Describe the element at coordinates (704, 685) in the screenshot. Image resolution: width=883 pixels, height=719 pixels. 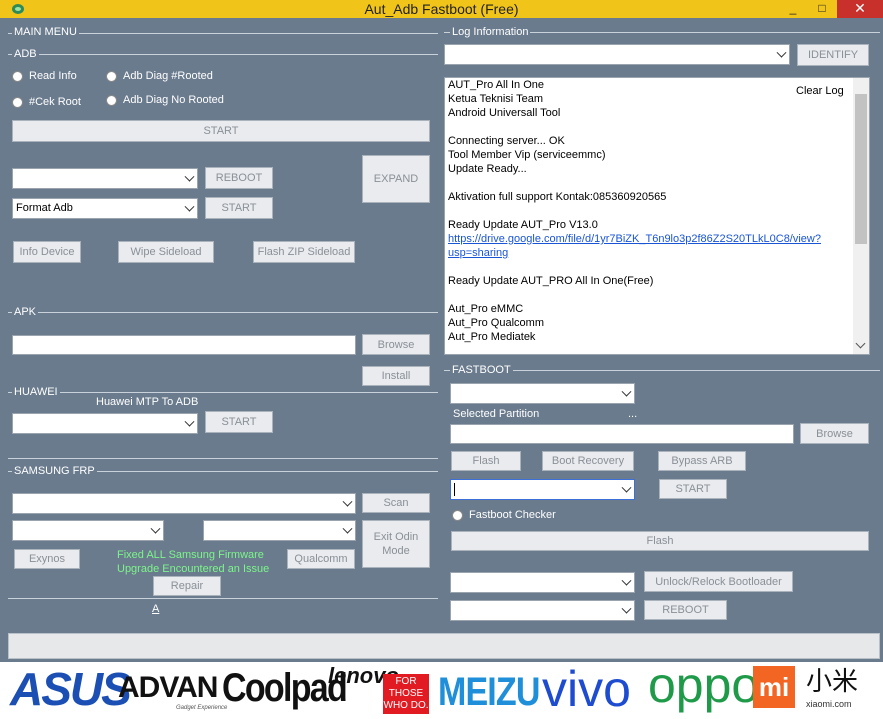
I see `oppo-logo: oppo` at that location.